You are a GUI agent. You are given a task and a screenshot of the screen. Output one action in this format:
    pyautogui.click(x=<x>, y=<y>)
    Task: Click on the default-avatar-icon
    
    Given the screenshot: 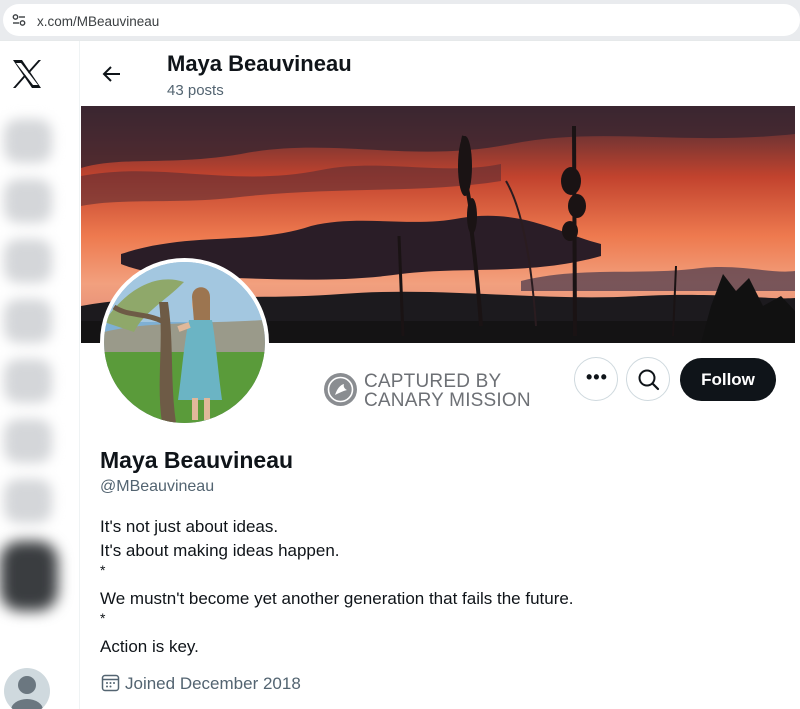 What is the action you would take?
    pyautogui.click(x=27, y=692)
    